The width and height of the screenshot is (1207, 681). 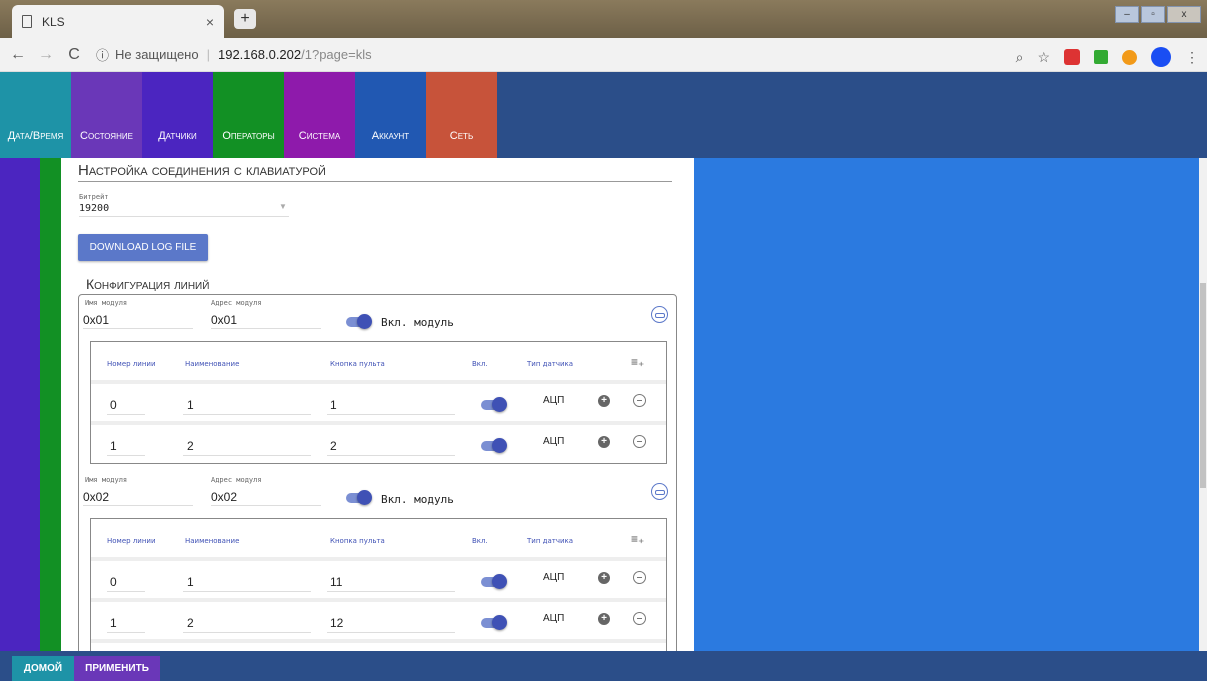 What do you see at coordinates (1203, 385) in the screenshot?
I see `scrollbar-thumb` at bounding box center [1203, 385].